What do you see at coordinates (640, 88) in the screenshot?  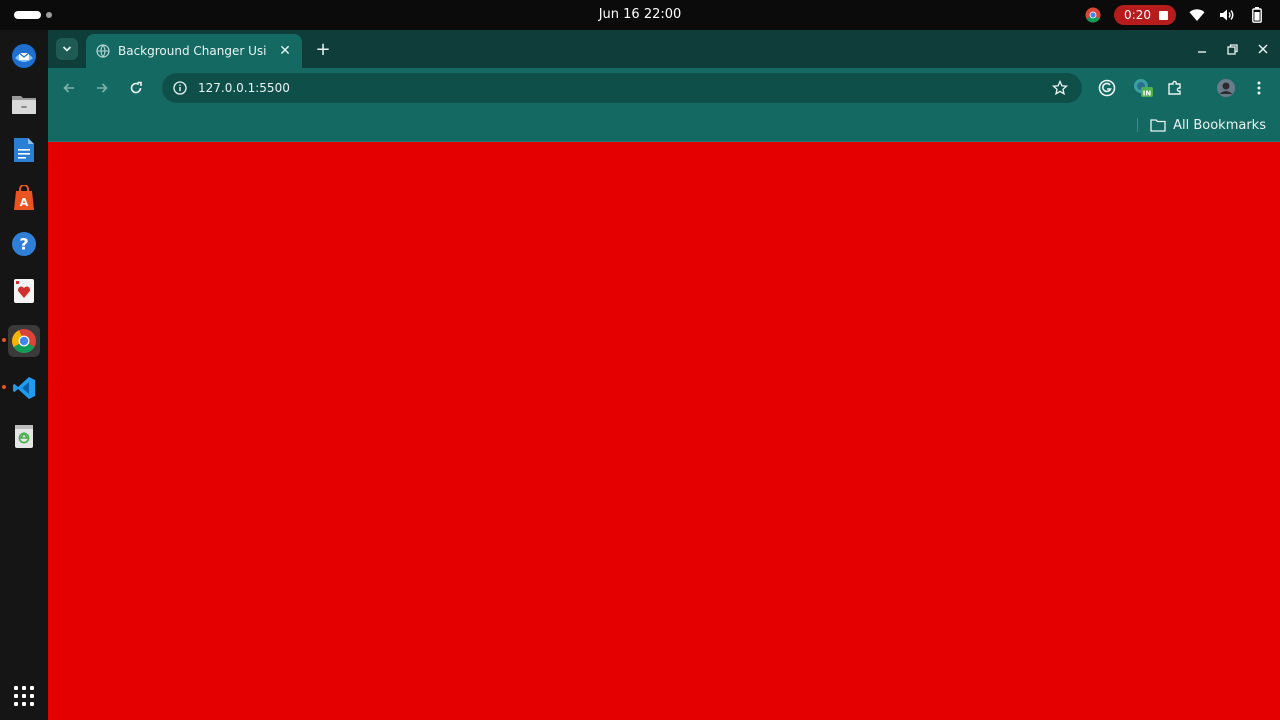 I see `url-input` at bounding box center [640, 88].